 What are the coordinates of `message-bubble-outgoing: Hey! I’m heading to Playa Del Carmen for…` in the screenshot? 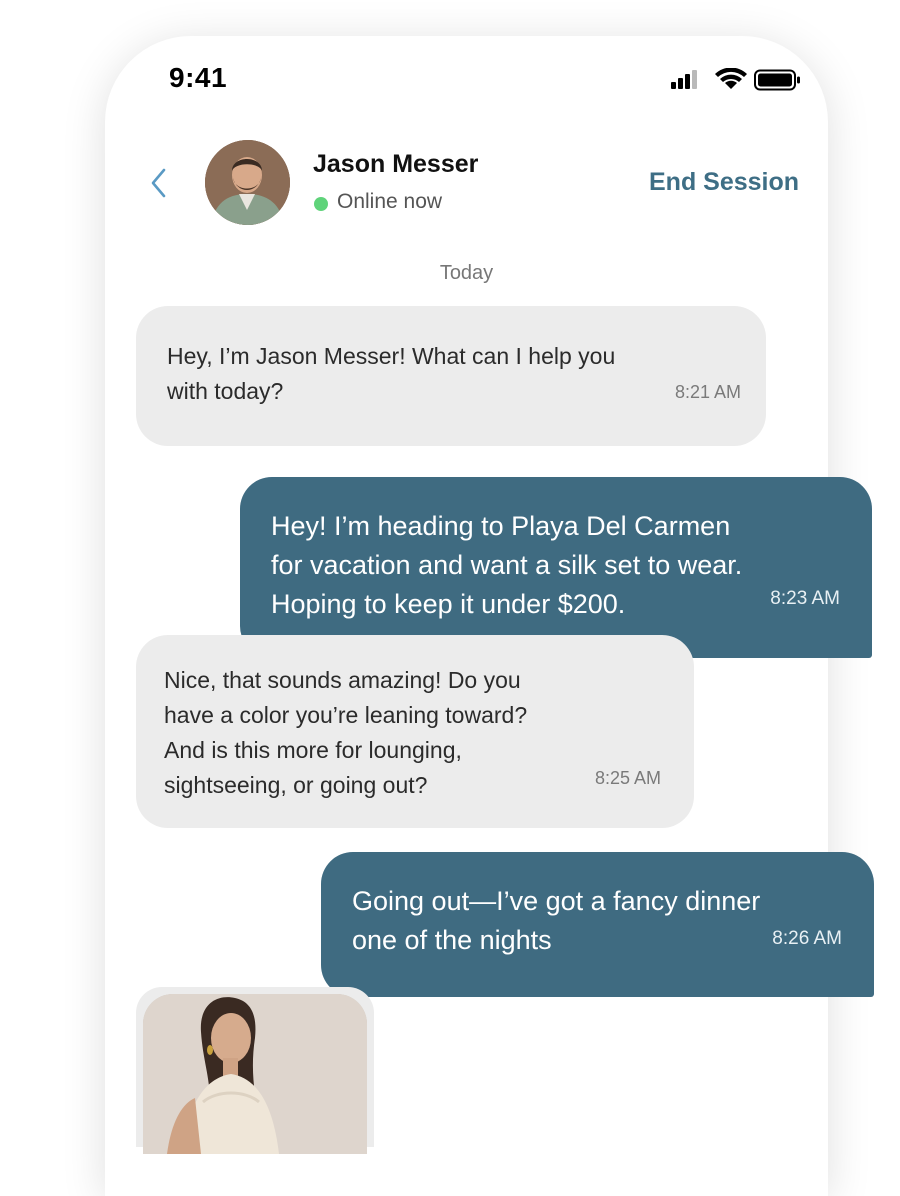 It's located at (556, 567).